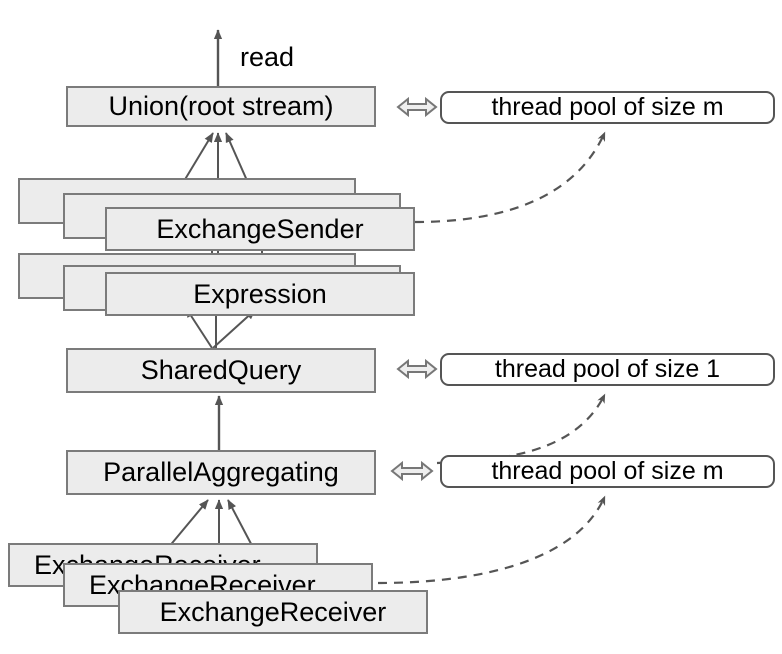  I want to click on node-exchange-sender-front: ExchangeSender, so click(260, 229).